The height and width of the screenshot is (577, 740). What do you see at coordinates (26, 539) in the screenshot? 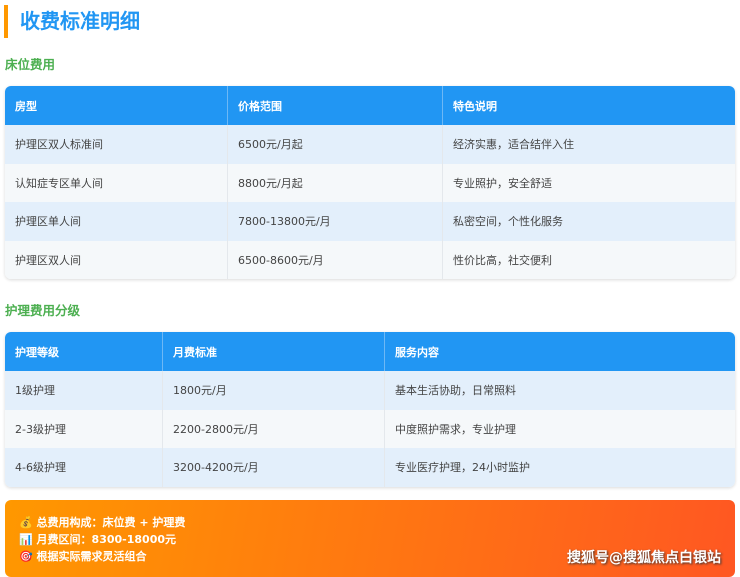
I see `bar-chart-icon: 📊` at bounding box center [26, 539].